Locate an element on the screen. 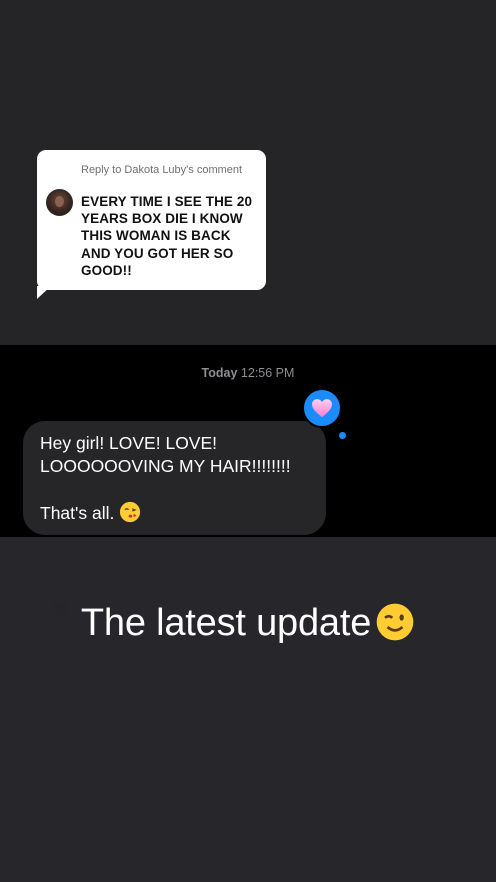 This screenshot has height=882, width=496. reply-card-tail is located at coordinates (44, 292).